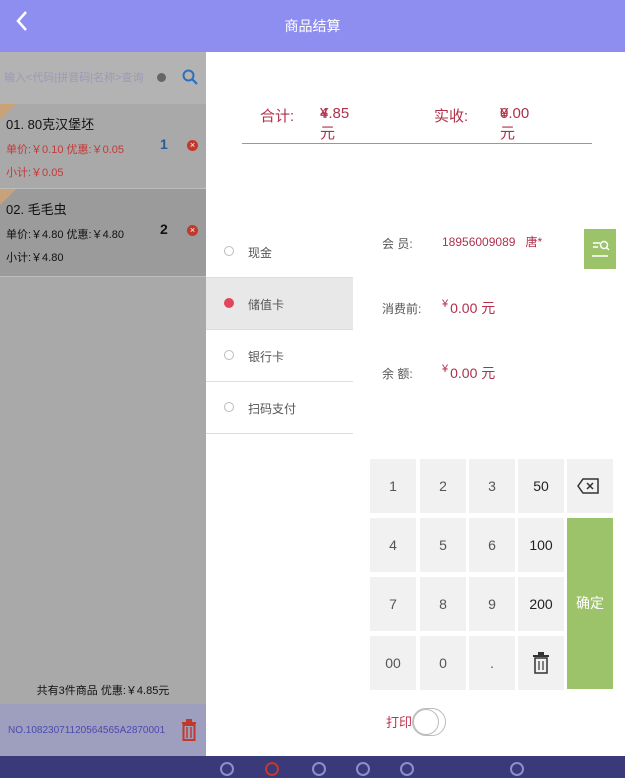 This screenshot has width=625, height=778. Describe the element at coordinates (402, 309) in the screenshot. I see `before-label: 消费前:` at that location.